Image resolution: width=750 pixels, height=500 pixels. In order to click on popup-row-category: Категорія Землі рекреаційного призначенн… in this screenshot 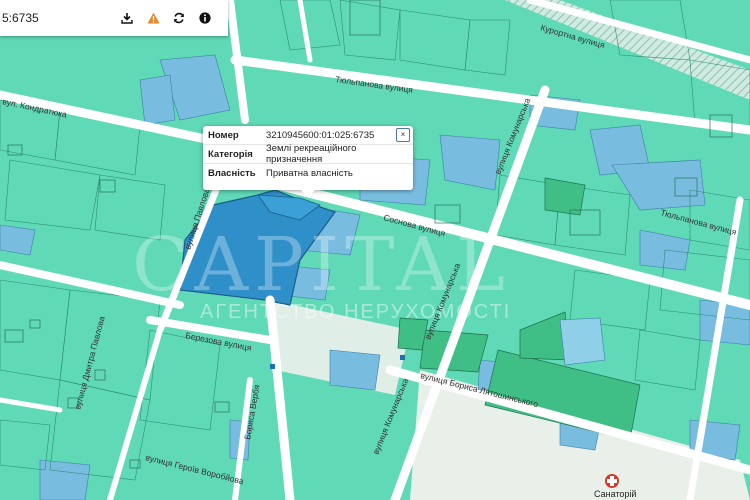, I will do `click(308, 154)`.